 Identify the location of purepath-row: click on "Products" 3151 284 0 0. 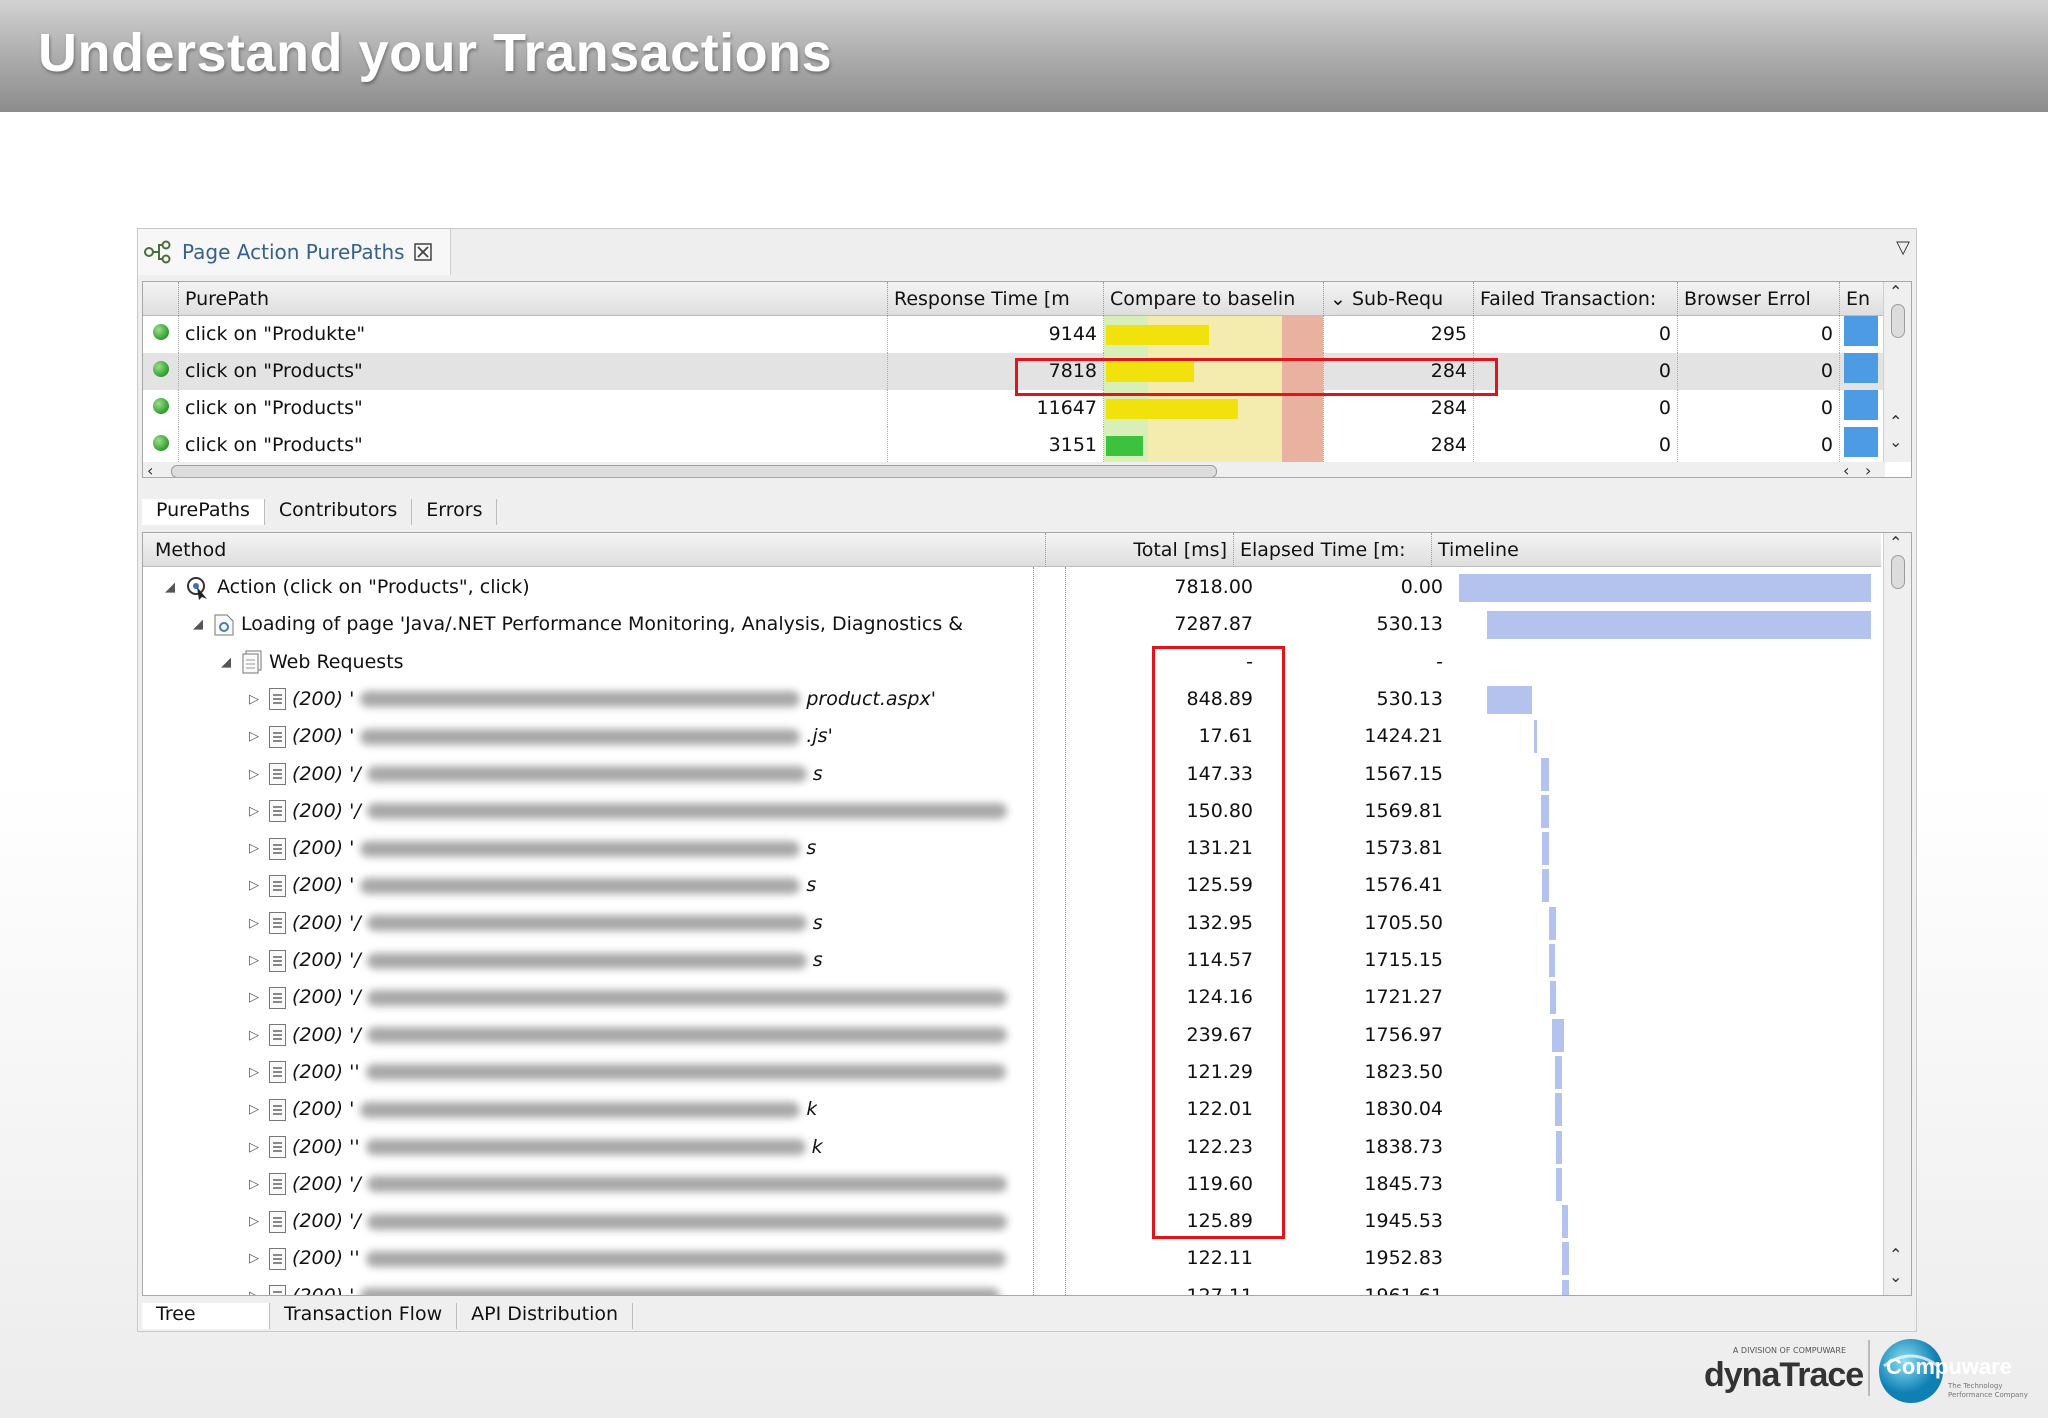
(1014, 445).